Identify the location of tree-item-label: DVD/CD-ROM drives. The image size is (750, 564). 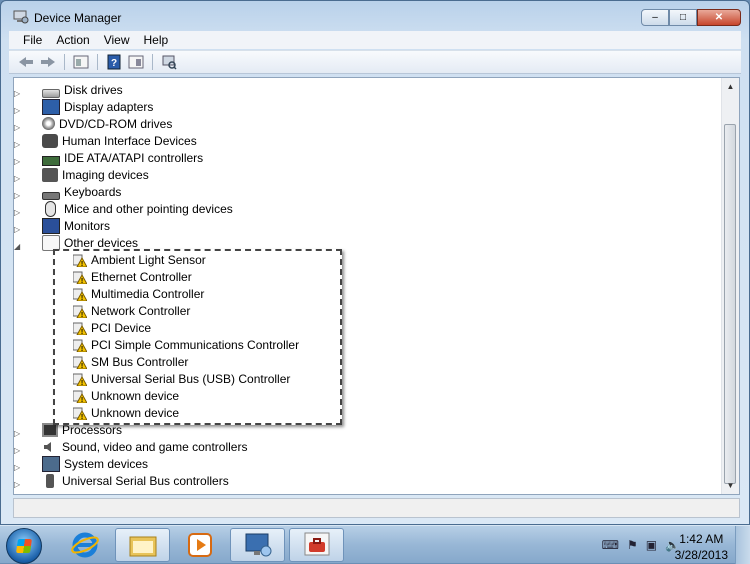
(116, 123).